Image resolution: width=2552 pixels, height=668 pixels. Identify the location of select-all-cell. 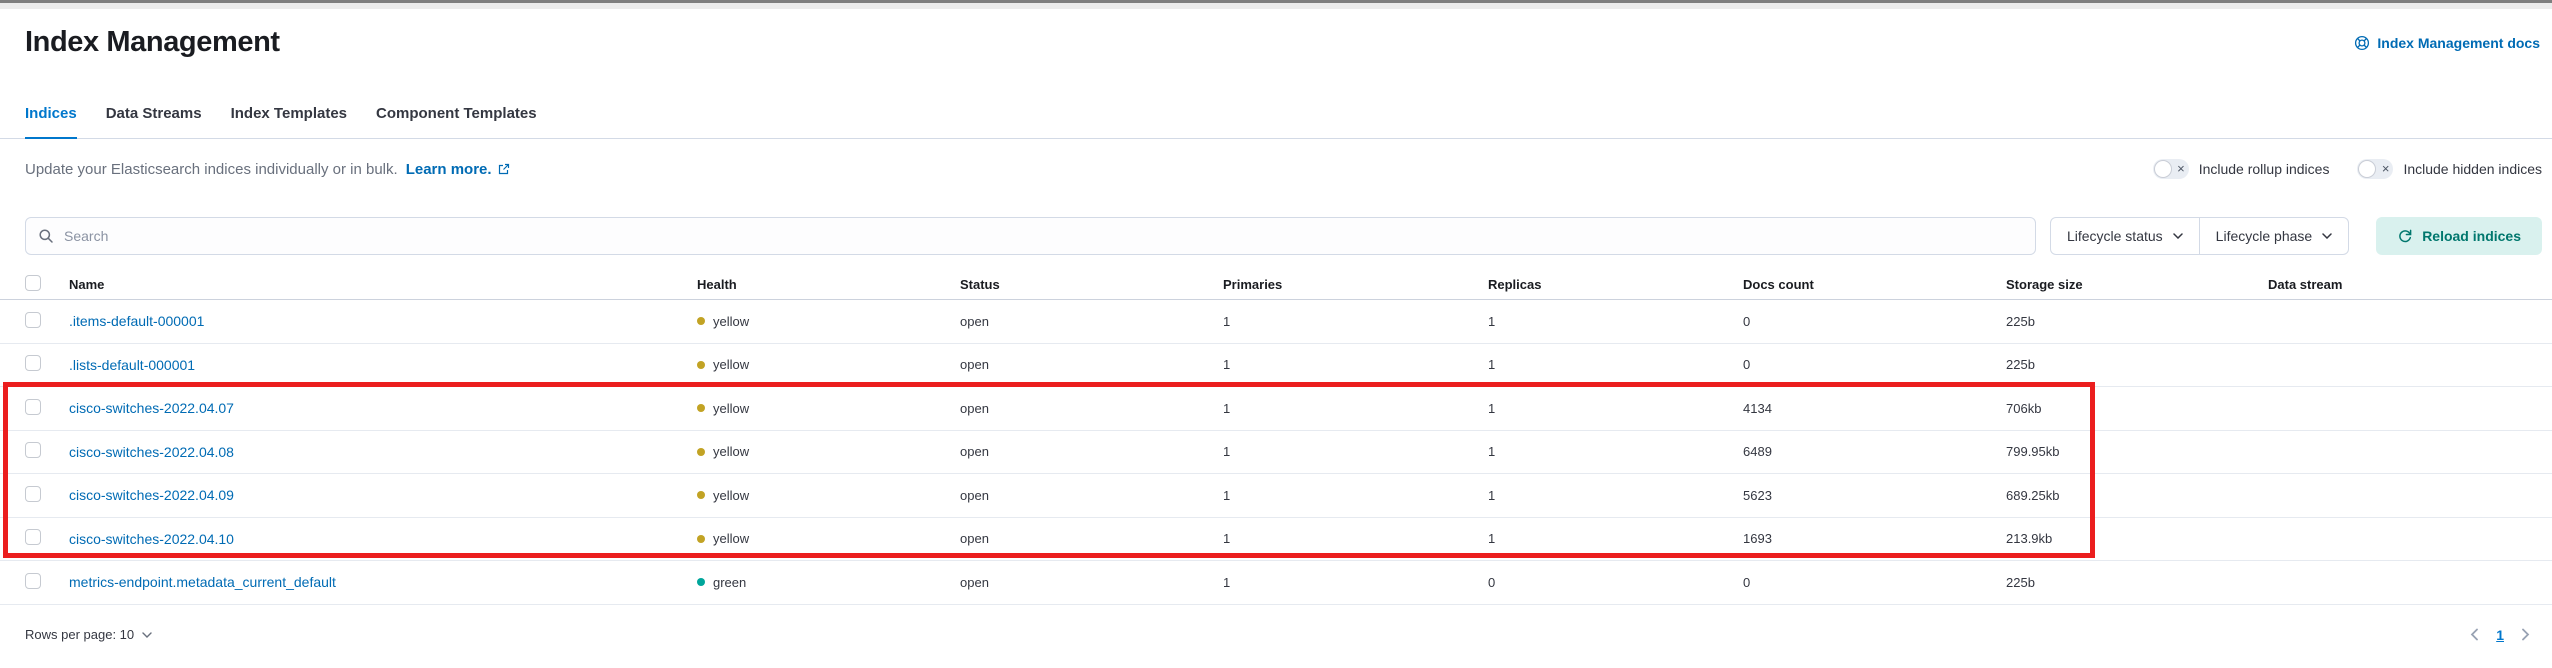
(47, 284).